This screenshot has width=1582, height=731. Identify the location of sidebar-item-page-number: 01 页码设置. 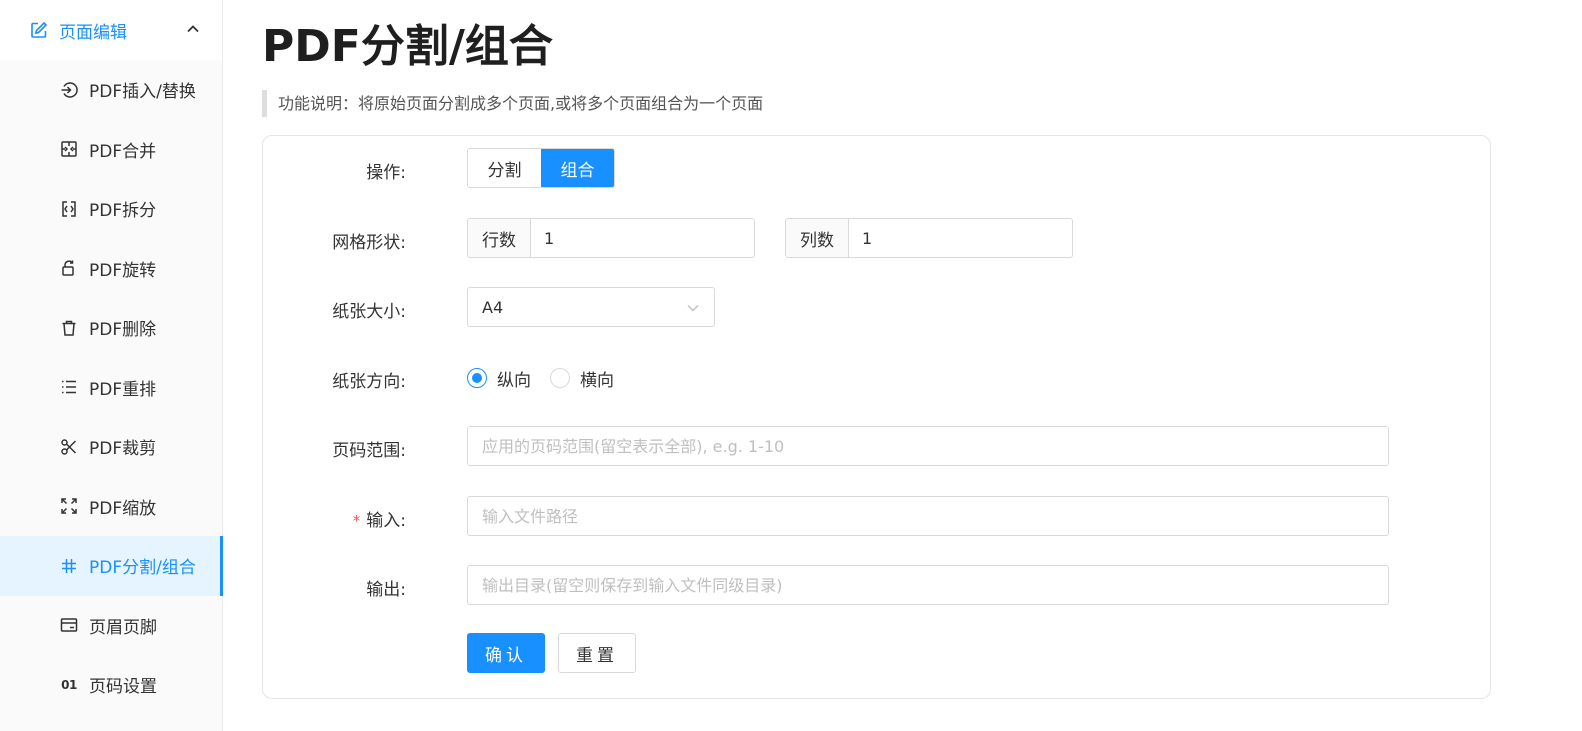
(111, 685).